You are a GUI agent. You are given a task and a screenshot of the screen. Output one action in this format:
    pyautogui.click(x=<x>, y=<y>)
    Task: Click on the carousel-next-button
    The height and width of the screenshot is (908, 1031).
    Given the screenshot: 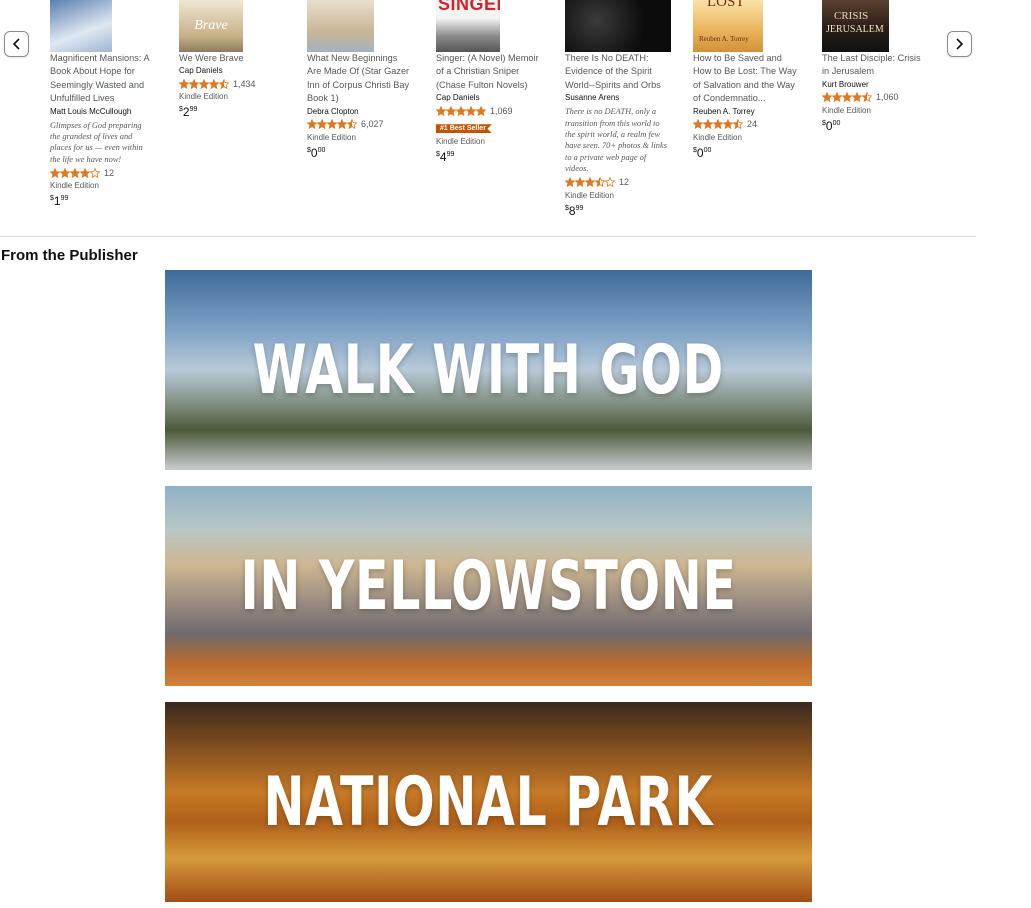 What is the action you would take?
    pyautogui.click(x=959, y=44)
    